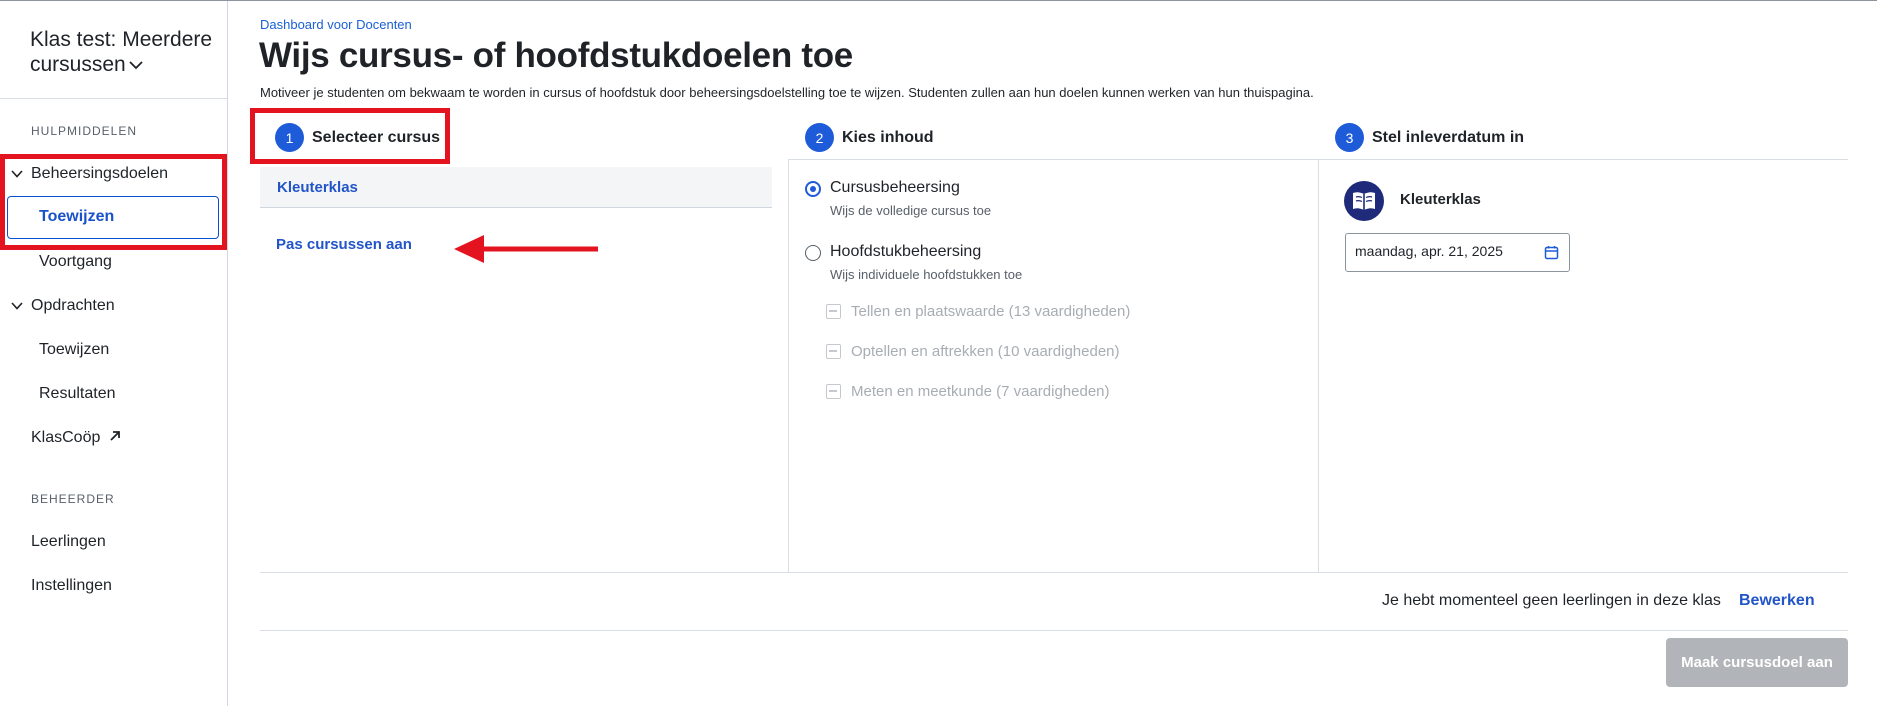  Describe the element at coordinates (991, 311) in the screenshot. I see `chapter-label: Tellen en plaatswaarde (13 vaardigheden)` at that location.